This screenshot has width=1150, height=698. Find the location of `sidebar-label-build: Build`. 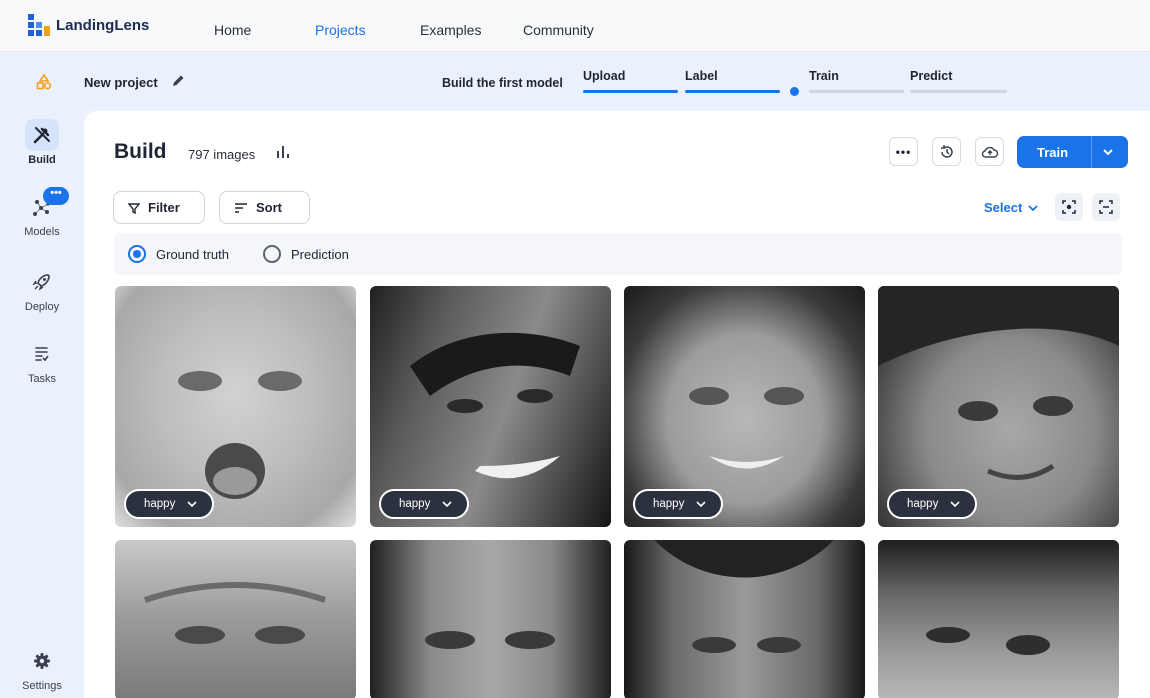

sidebar-label-build: Build is located at coordinates (42, 160).